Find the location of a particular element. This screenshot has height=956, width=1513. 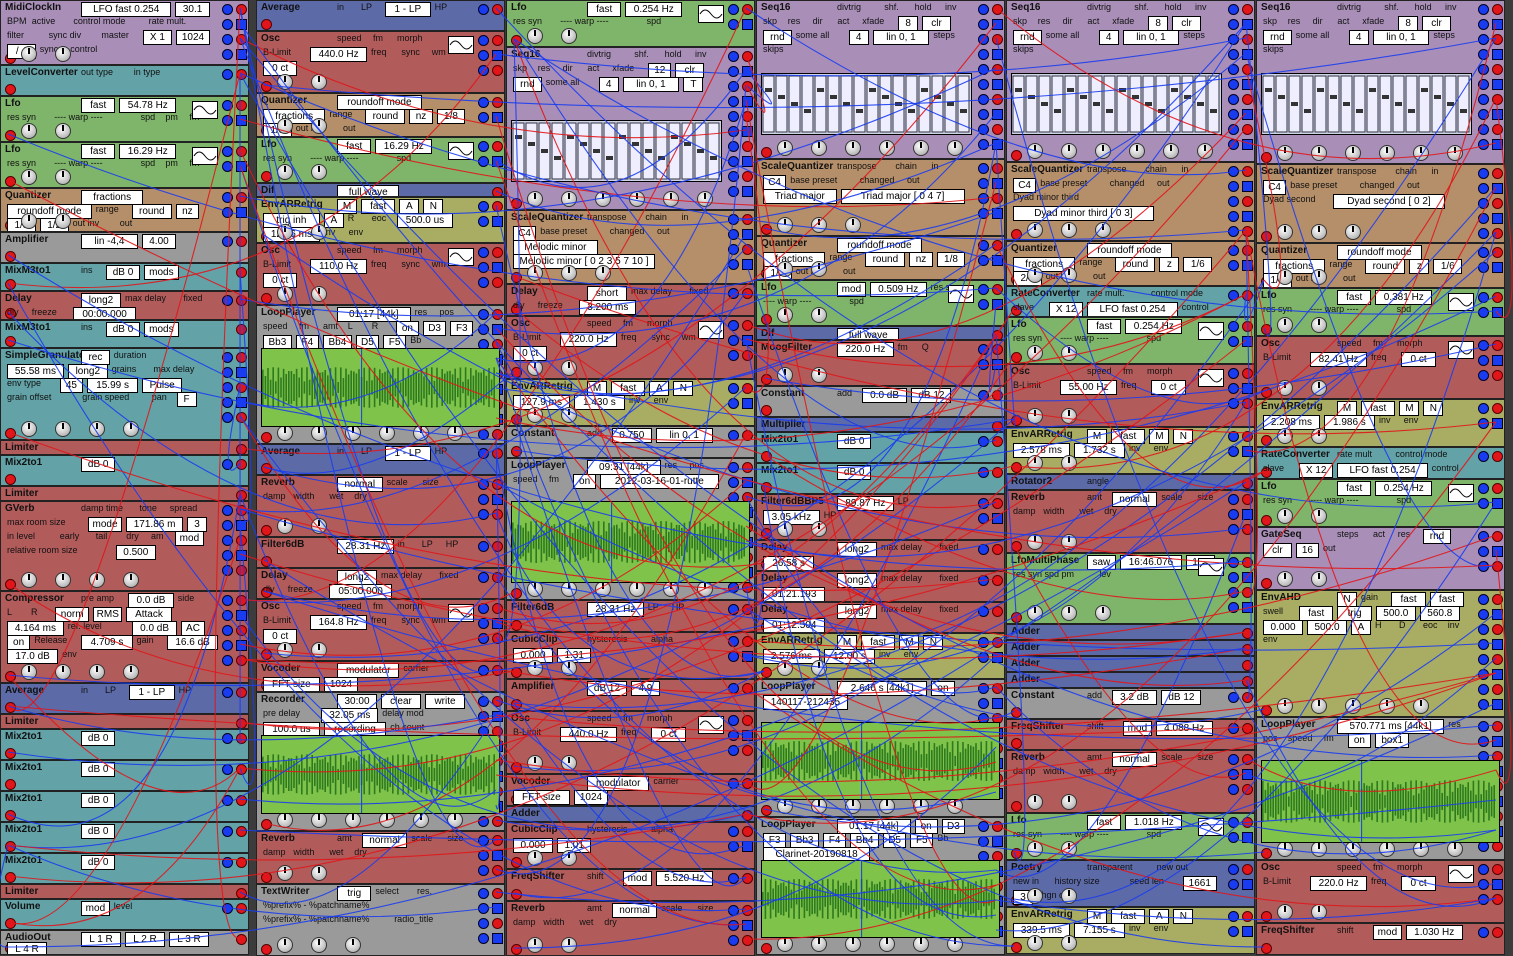

value-display: 0.254 Hz is located at coordinates (654, 9).